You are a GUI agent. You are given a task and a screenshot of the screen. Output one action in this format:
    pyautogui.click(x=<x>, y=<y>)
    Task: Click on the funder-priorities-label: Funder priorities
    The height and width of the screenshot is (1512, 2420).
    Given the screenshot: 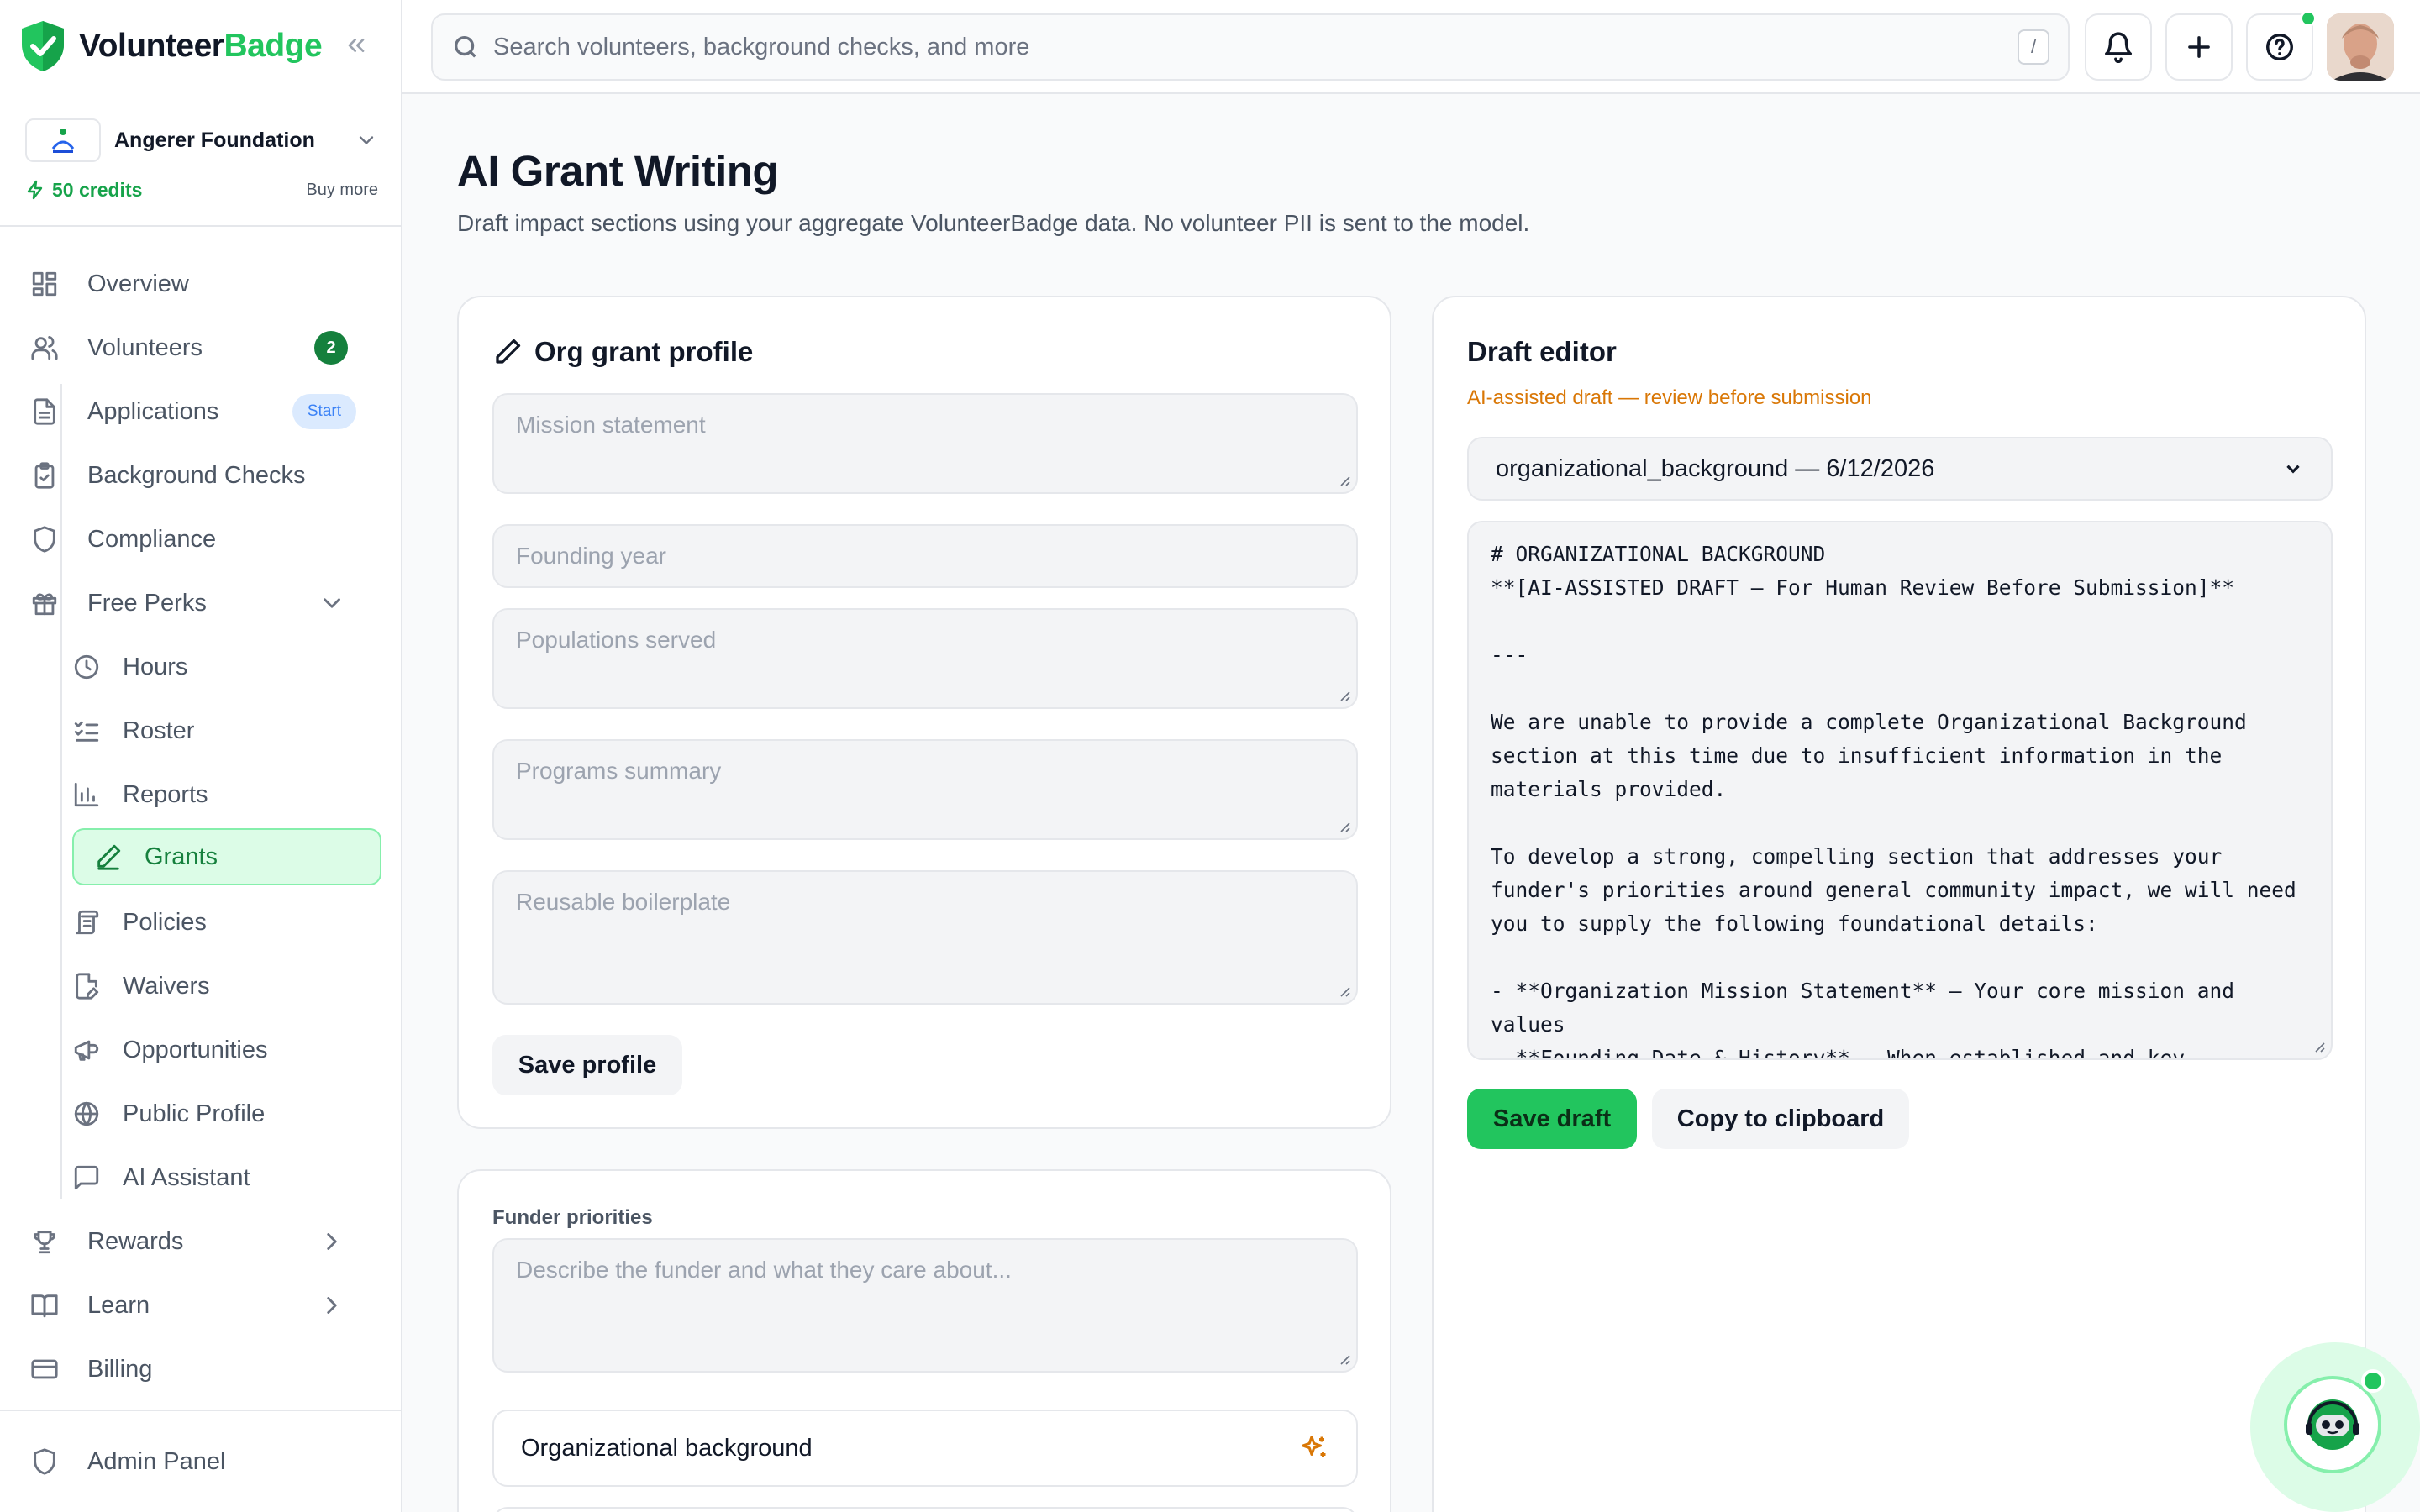 What is the action you would take?
    pyautogui.click(x=572, y=1217)
    